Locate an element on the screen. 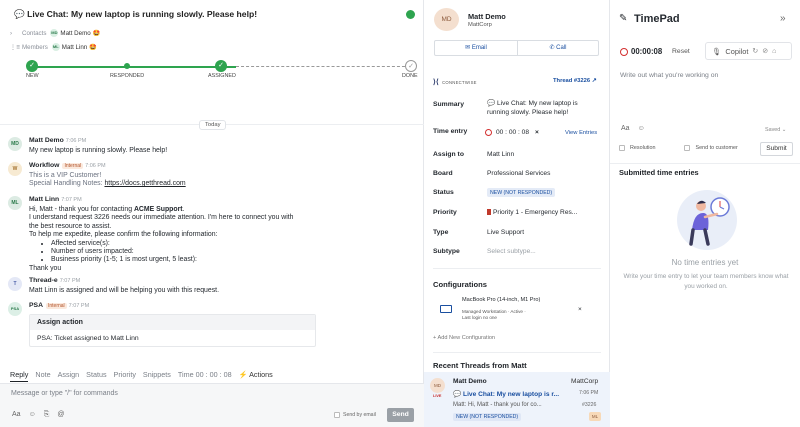 This screenshot has height=427, width=800. subtype-label: Subtype is located at coordinates (446, 251).